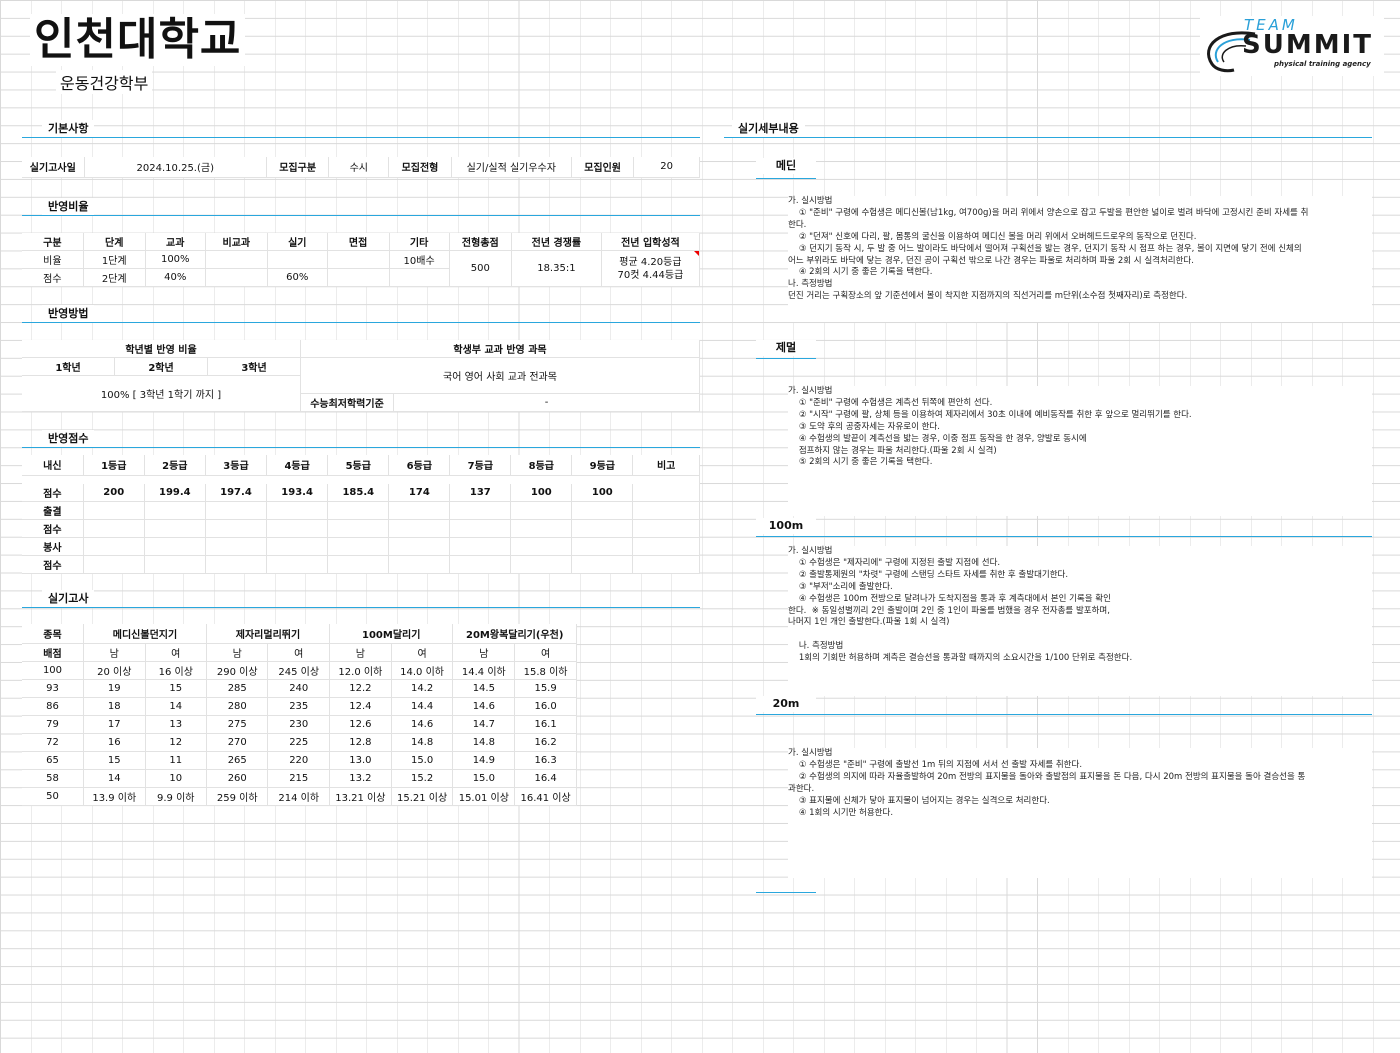  I want to click on page-subtitle: 운동건강학부, so click(104, 82).